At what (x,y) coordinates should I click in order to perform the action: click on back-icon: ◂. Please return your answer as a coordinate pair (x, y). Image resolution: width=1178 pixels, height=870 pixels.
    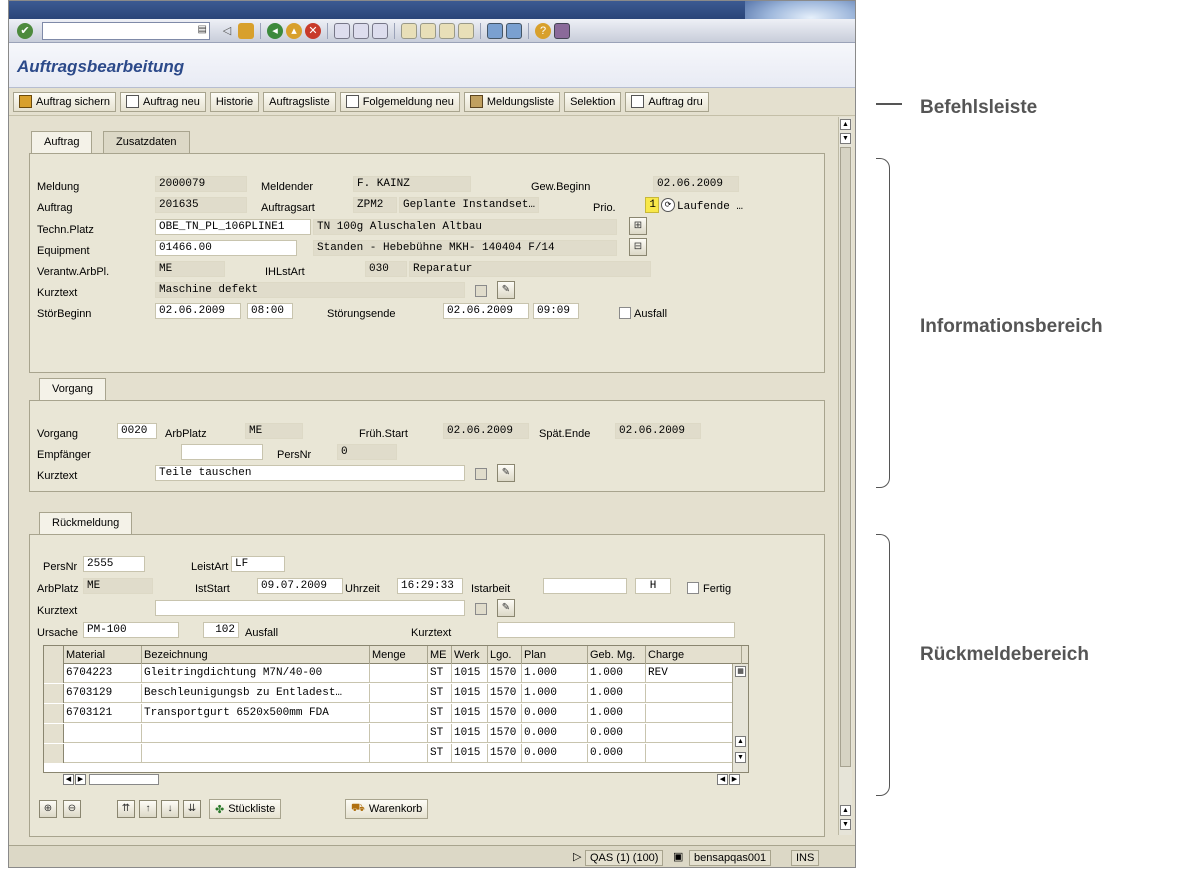
    Looking at the image, I should click on (275, 30).